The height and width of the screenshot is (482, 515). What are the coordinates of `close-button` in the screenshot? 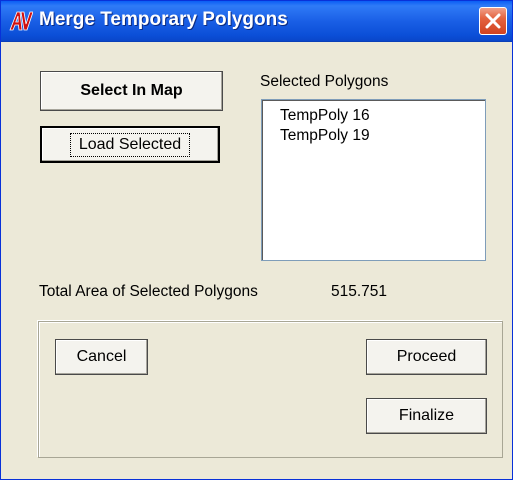 It's located at (493, 21).